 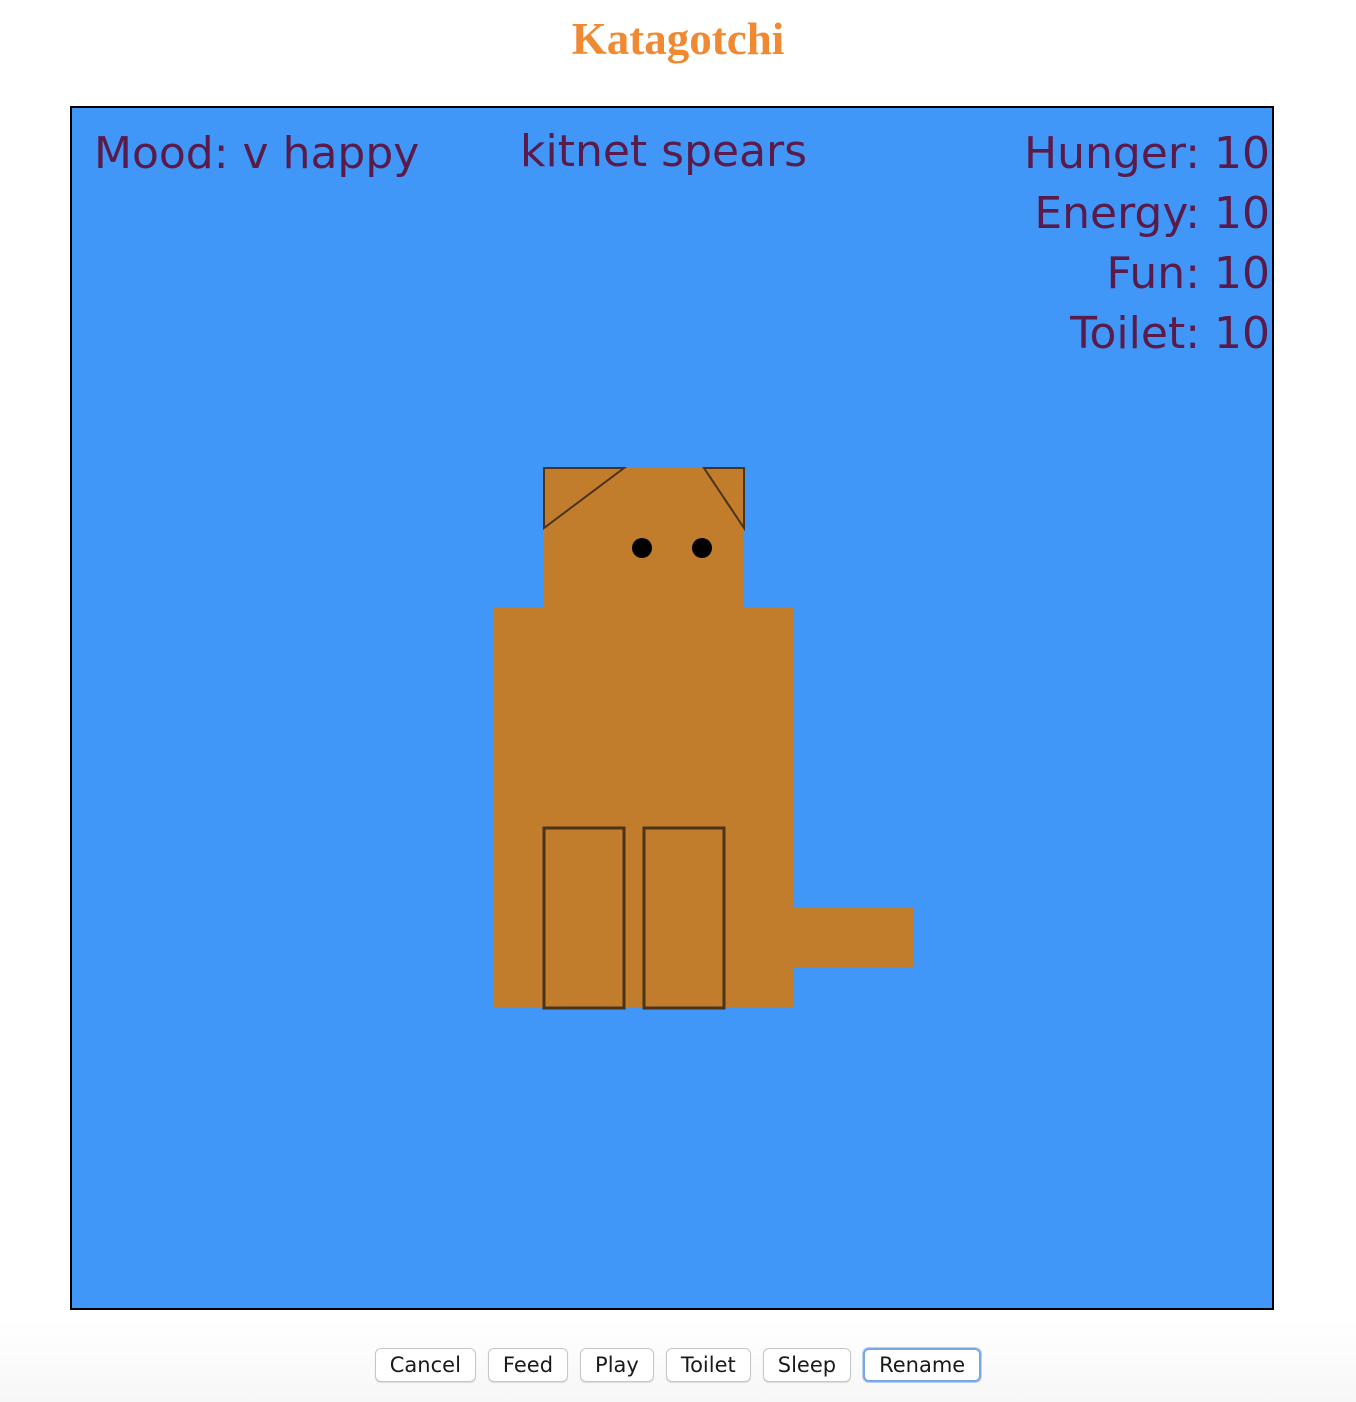 I want to click on pet-name-label: kitnet spears, so click(x=664, y=151).